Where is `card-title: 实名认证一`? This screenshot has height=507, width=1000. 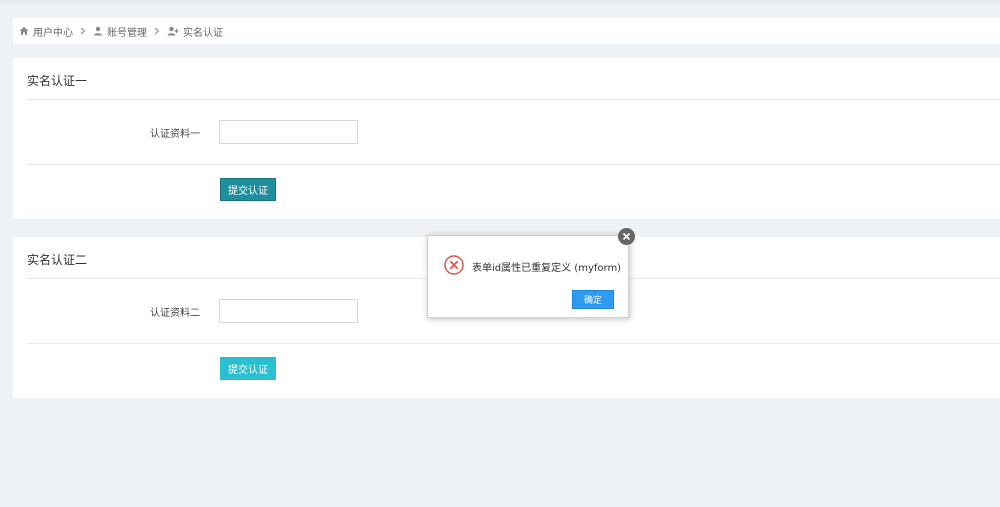 card-title: 实名认证一 is located at coordinates (57, 81).